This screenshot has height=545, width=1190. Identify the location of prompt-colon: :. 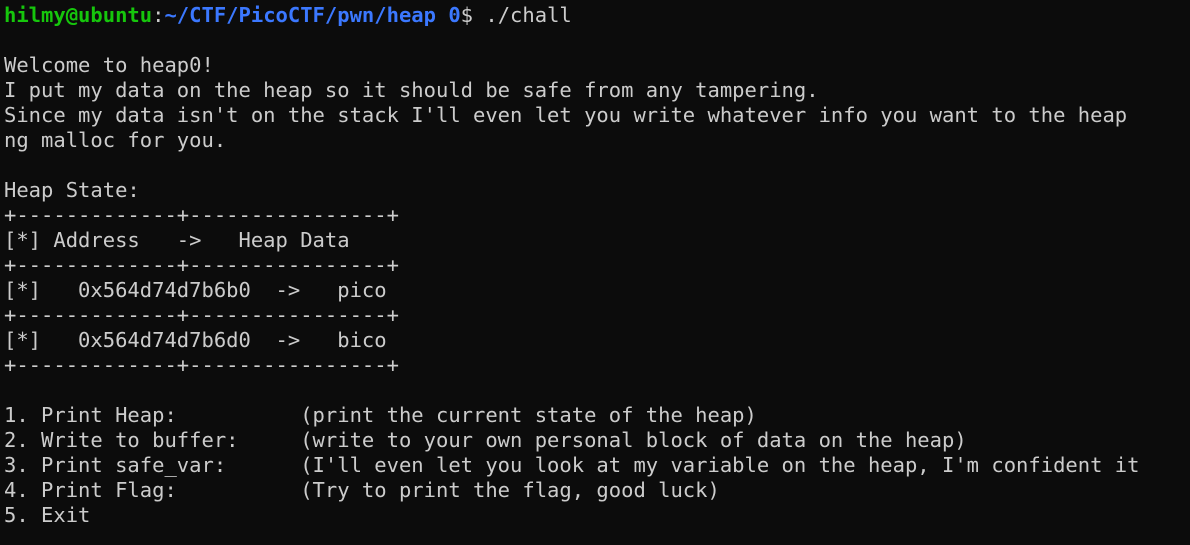
(158, 15).